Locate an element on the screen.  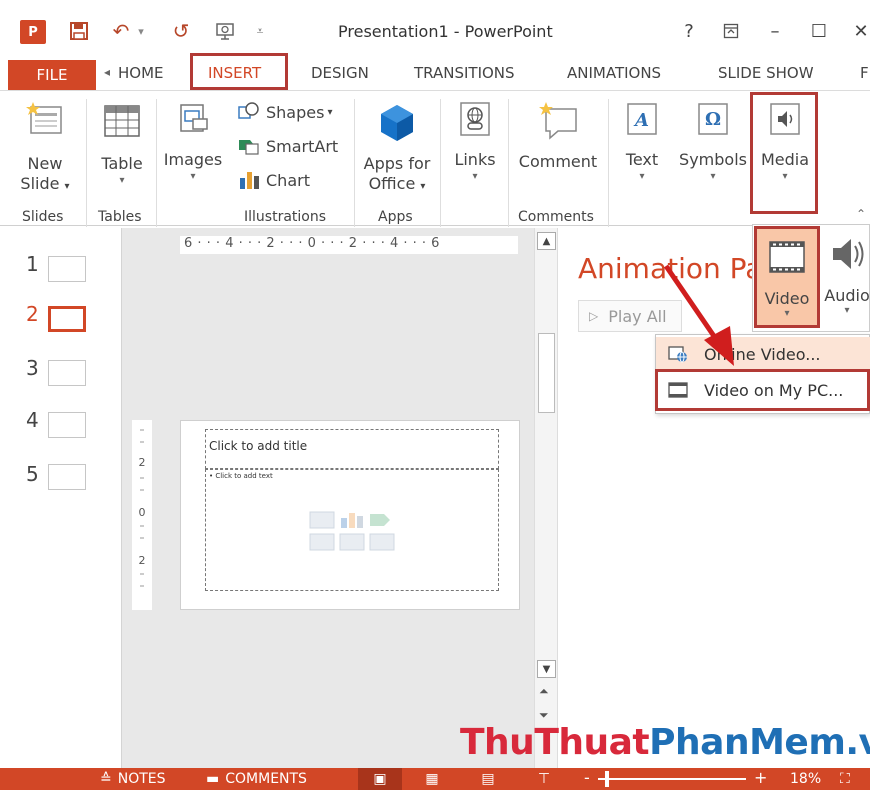
media-button-highlight is located at coordinates (784, 153).